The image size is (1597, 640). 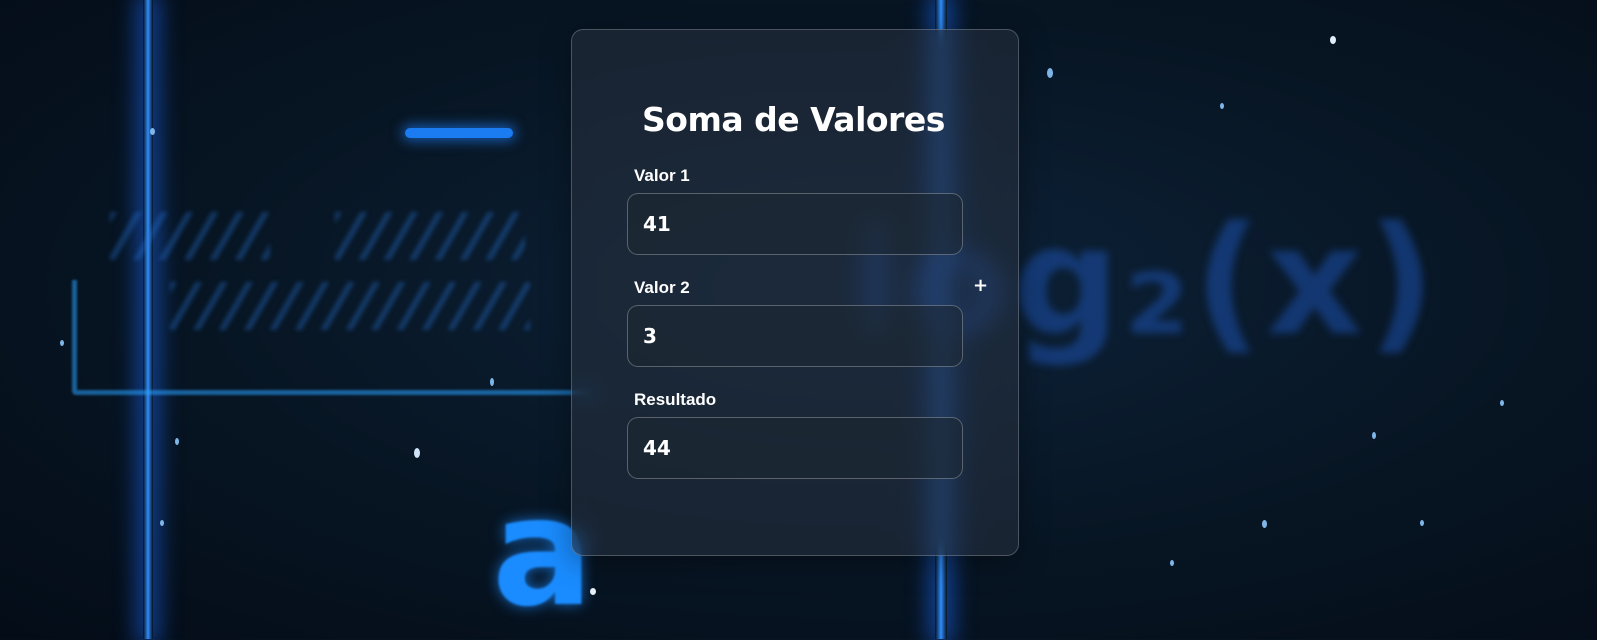 What do you see at coordinates (334, 337) in the screenshot?
I see `bracket-decoration` at bounding box center [334, 337].